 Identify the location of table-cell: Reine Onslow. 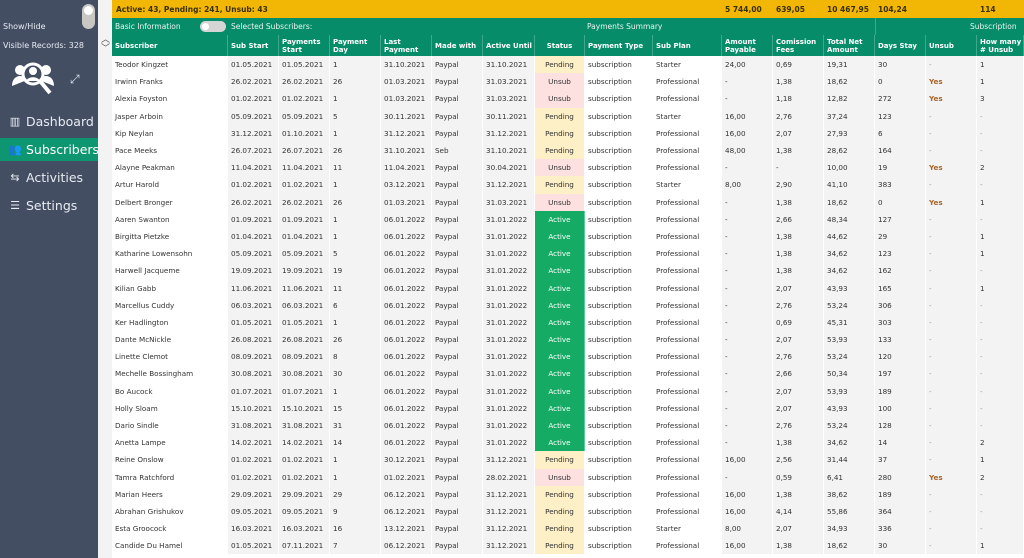
(170, 460).